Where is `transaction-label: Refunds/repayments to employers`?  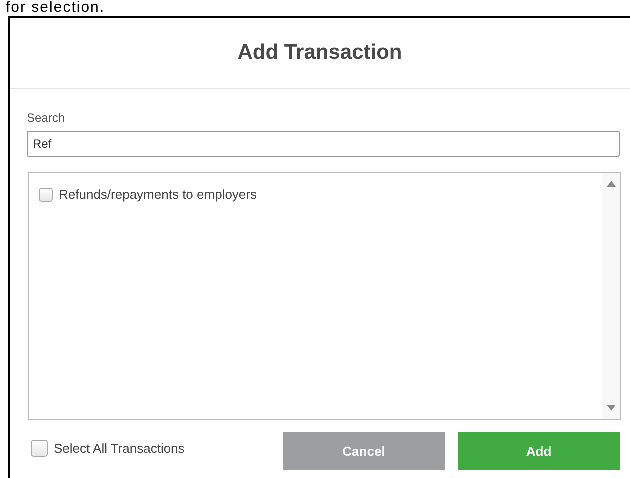
transaction-label: Refunds/repayments to employers is located at coordinates (158, 194).